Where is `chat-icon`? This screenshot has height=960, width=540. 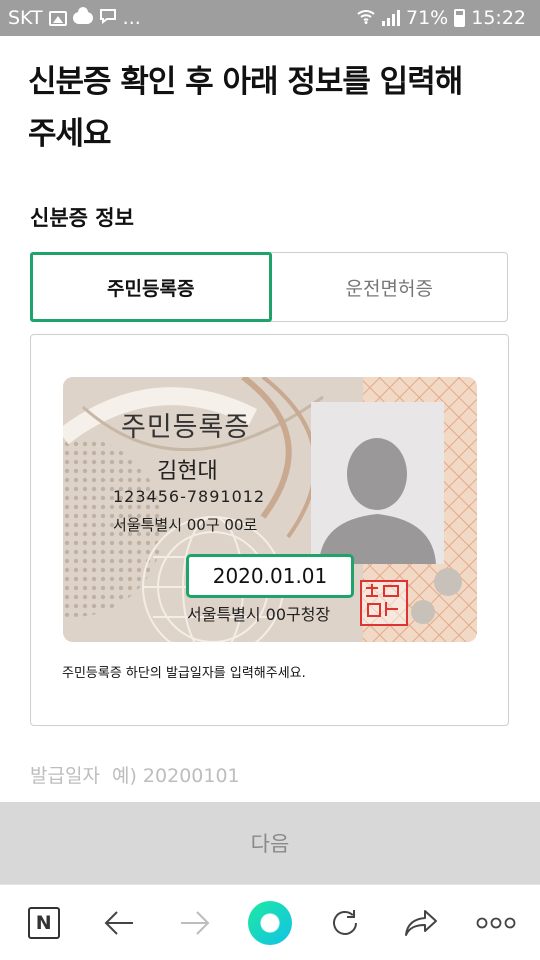 chat-icon is located at coordinates (108, 18).